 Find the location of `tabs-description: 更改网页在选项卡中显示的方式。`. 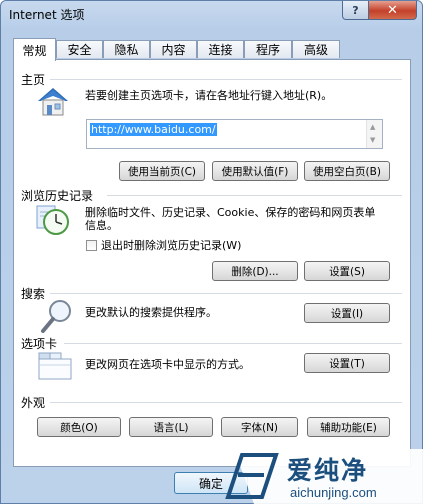

tabs-description: 更改网页在选项卡中显示的方式。 is located at coordinates (167, 364).